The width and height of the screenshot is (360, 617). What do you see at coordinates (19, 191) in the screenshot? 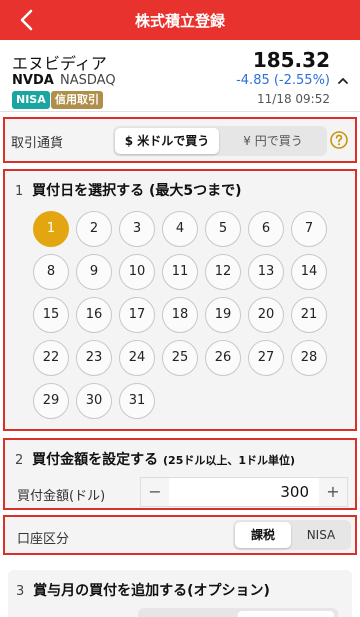
I see `step-number: 1` at bounding box center [19, 191].